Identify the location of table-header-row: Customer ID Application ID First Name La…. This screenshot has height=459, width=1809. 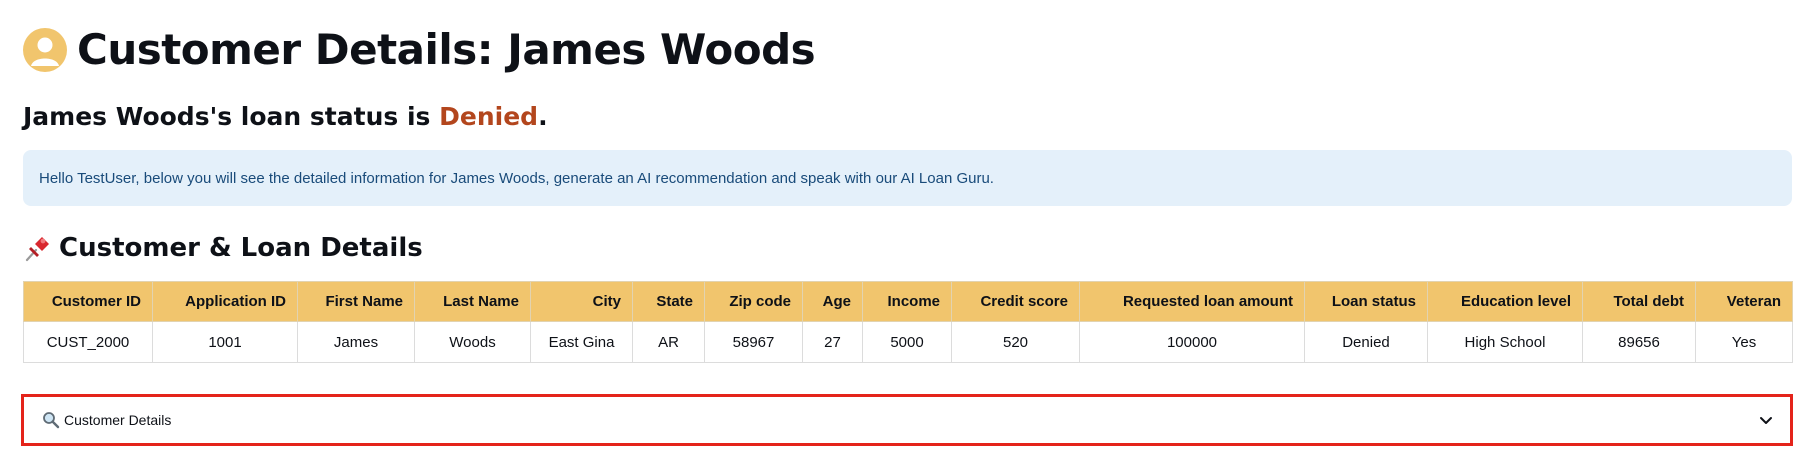
(908, 301).